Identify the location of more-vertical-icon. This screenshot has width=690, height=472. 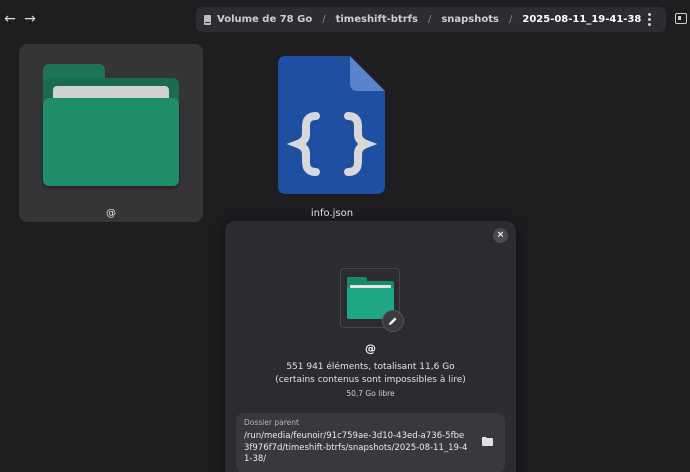
(649, 14).